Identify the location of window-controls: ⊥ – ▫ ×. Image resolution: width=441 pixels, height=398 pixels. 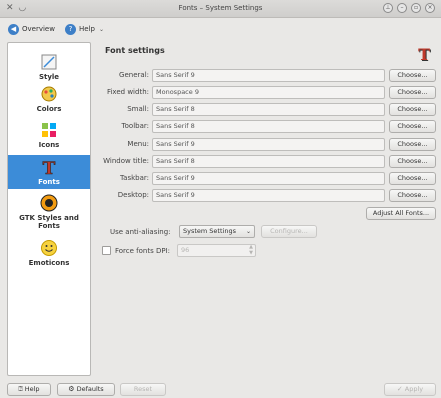
(409, 8).